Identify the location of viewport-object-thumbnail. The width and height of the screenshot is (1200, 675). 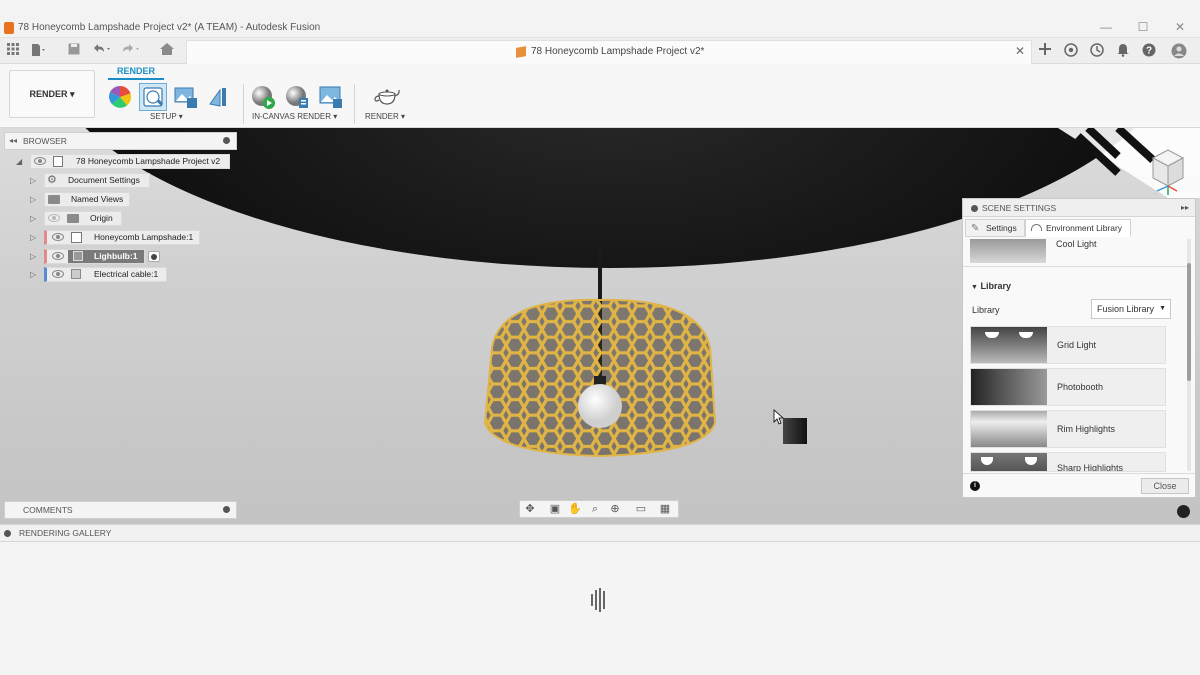
(795, 431).